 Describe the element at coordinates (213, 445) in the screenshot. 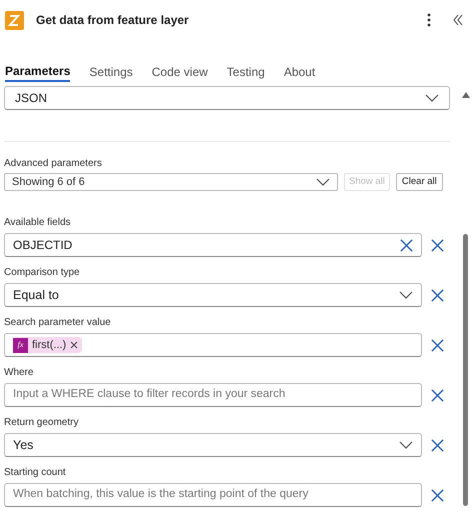

I see `dropdown: Yes` at that location.